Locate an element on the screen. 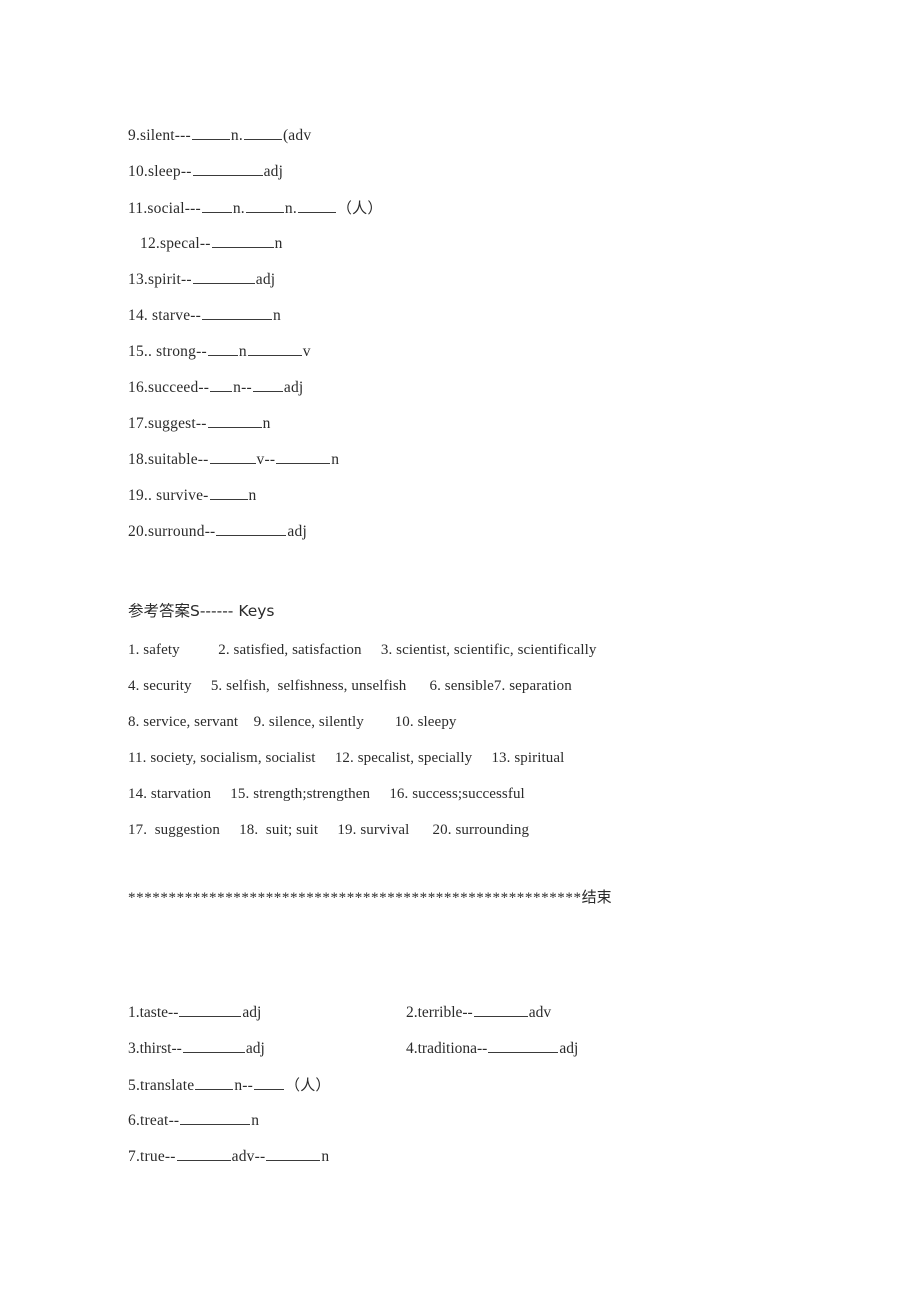 The height and width of the screenshot is (1302, 920). item-word: sleep-- is located at coordinates (169, 171).